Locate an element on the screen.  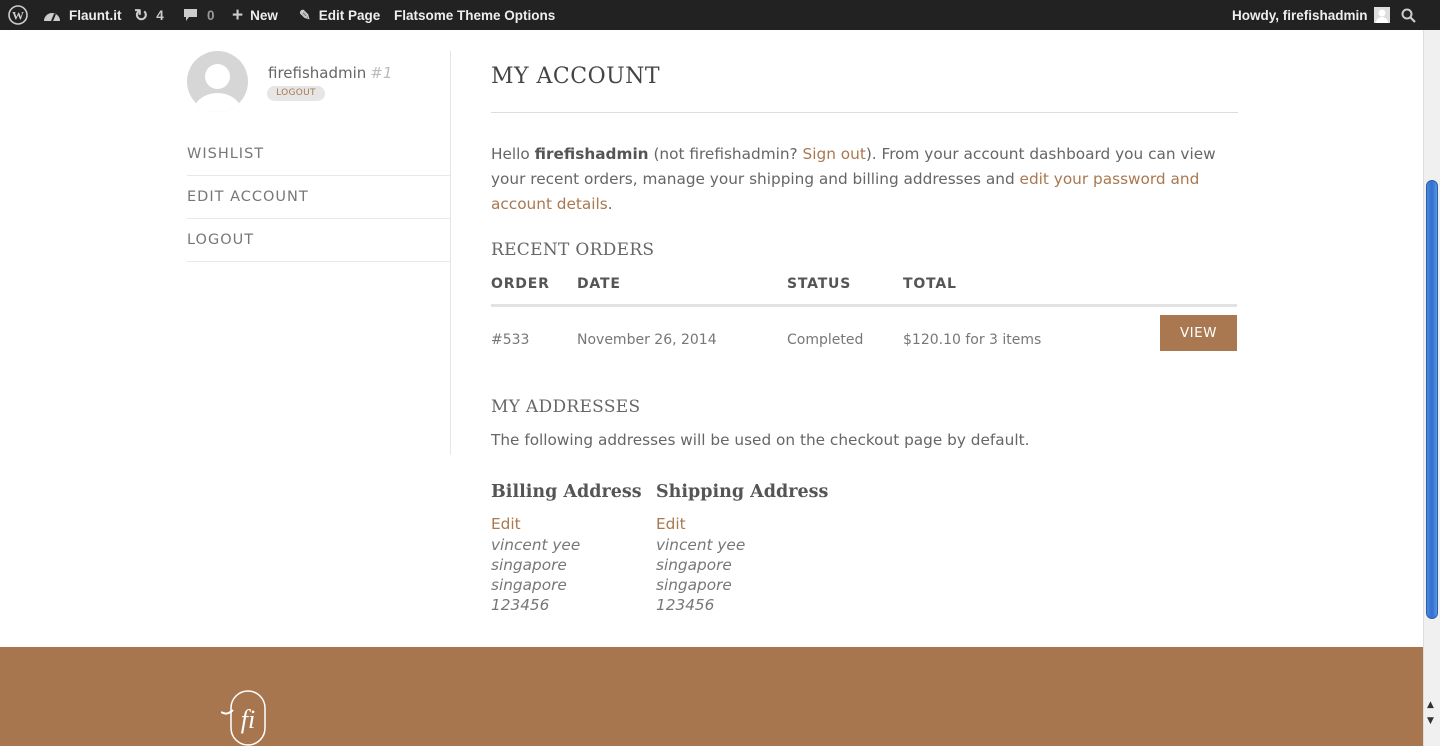
admin-bar-new: + New is located at coordinates (255, 15).